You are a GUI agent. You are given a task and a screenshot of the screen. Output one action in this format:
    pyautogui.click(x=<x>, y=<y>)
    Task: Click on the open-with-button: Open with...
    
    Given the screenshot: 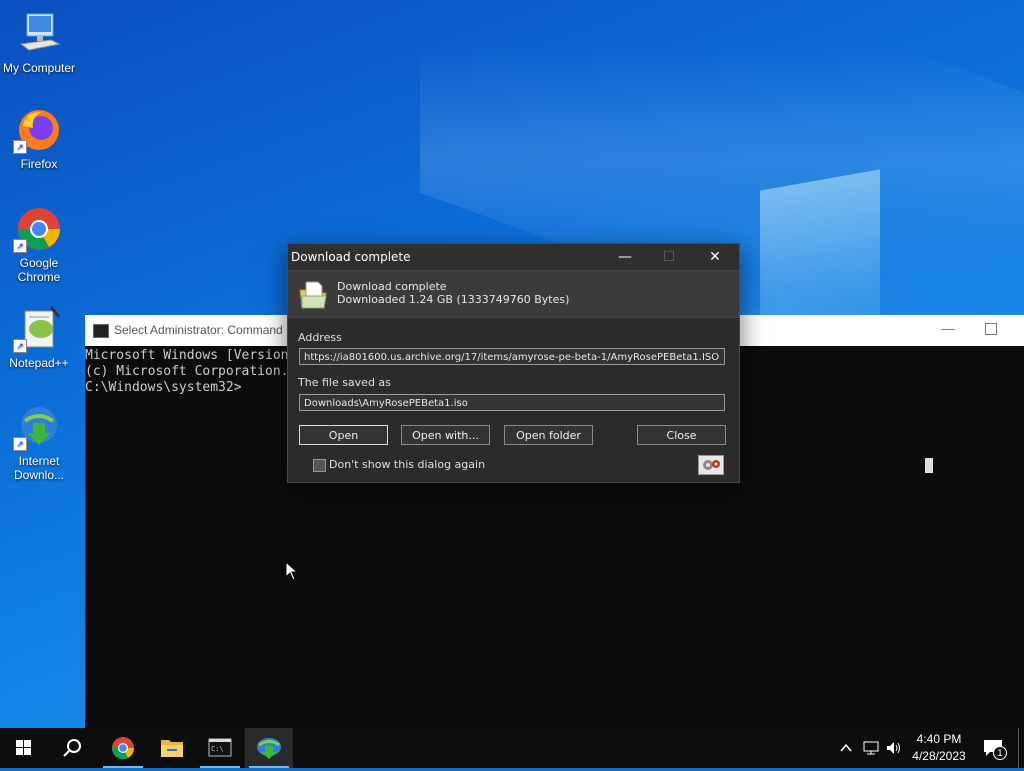 What is the action you would take?
    pyautogui.click(x=445, y=435)
    